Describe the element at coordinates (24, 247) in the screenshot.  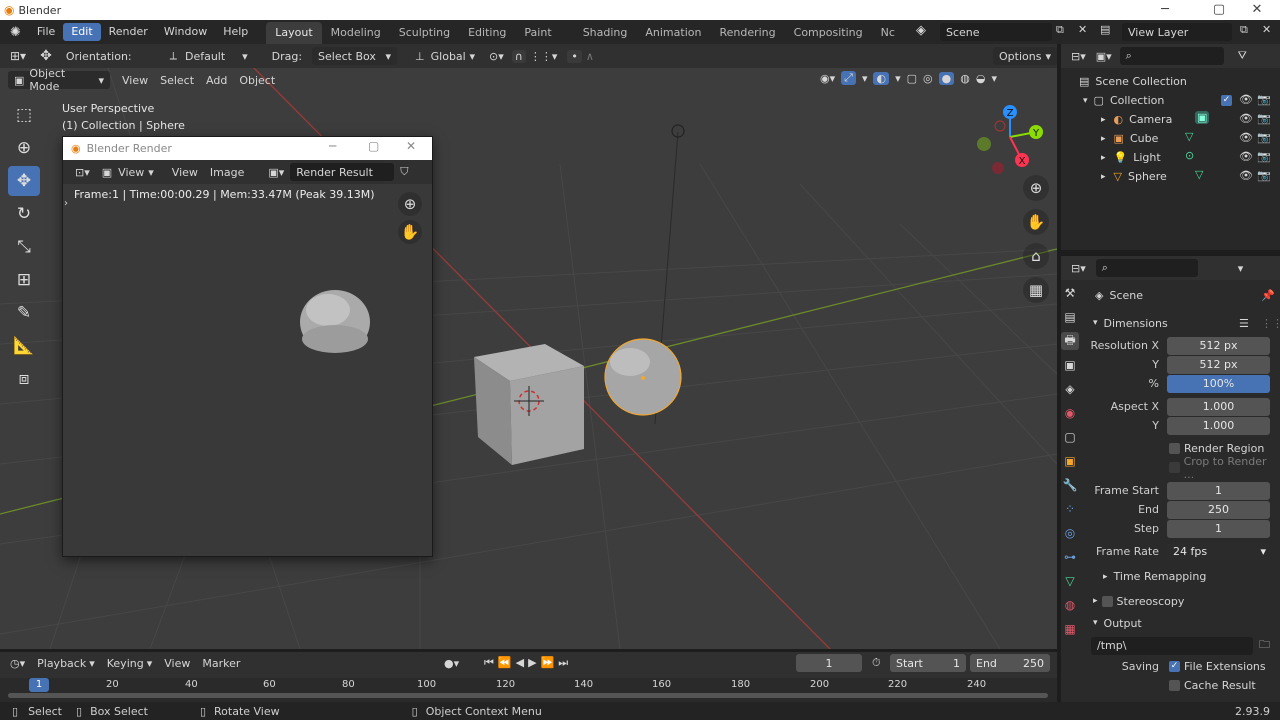
I see `scale-tool-icon: ⤡` at that location.